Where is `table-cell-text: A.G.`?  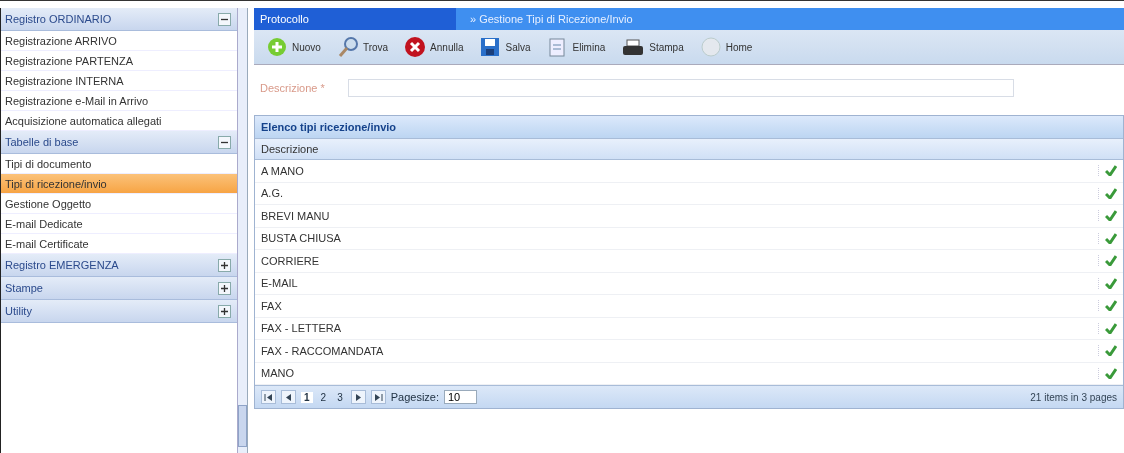
table-cell-text: A.G. is located at coordinates (272, 193).